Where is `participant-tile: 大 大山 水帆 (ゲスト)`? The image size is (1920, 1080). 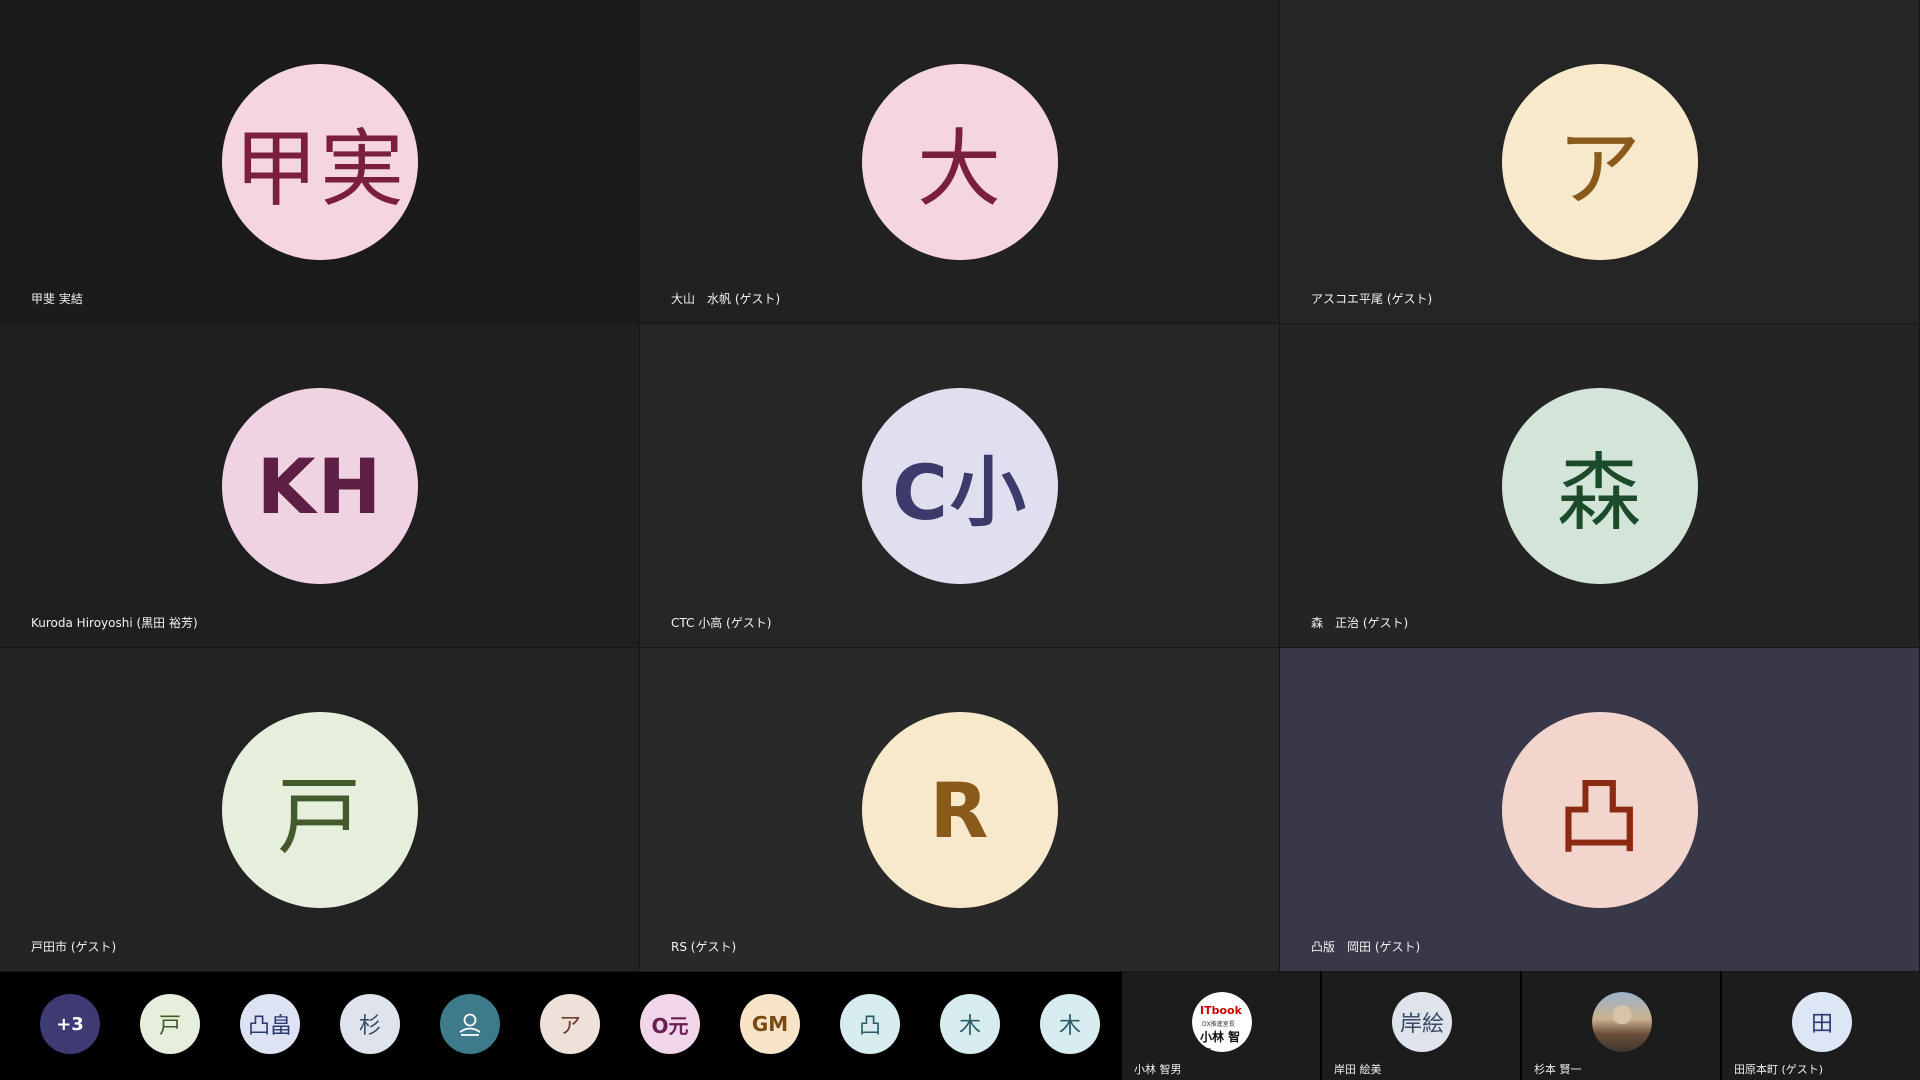
participant-tile: 大 大山 水帆 (ゲスト) is located at coordinates (960, 162).